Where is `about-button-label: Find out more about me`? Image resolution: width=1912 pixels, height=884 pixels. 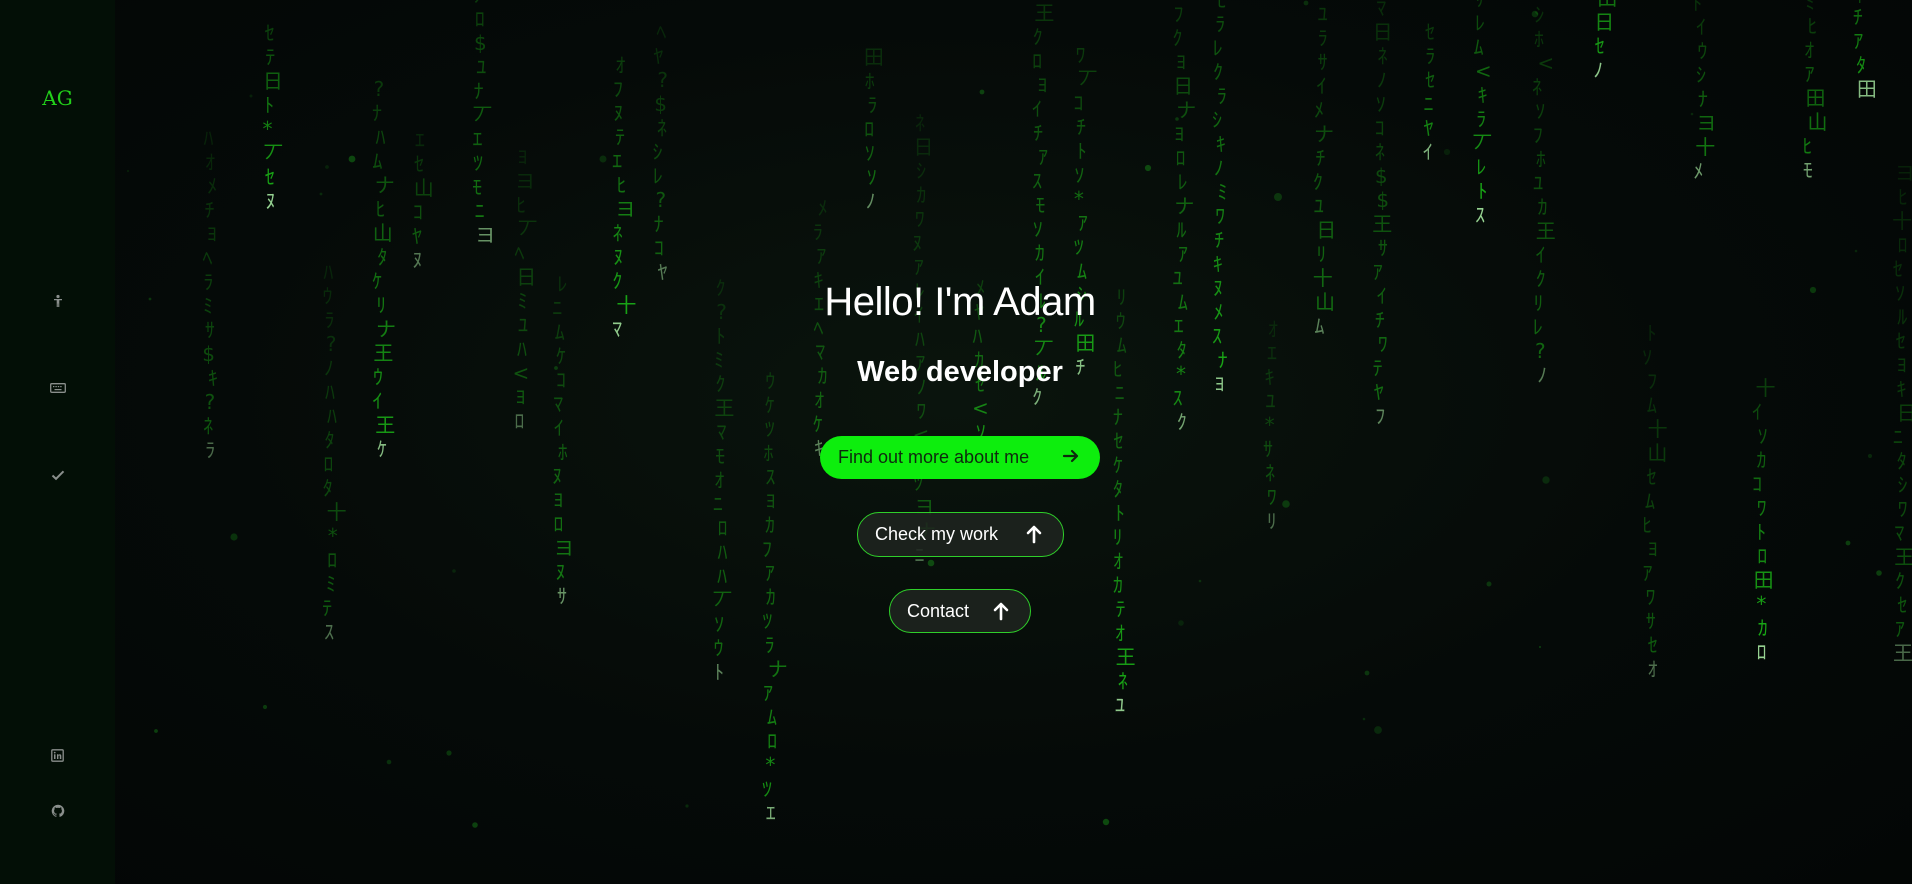
about-button-label: Find out more about me is located at coordinates (934, 457).